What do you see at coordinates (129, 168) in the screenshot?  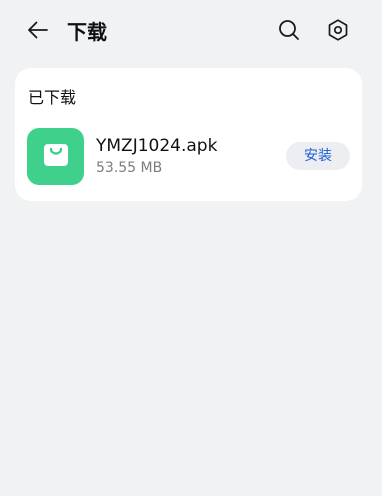 I see `file-size: 53.55 MB` at bounding box center [129, 168].